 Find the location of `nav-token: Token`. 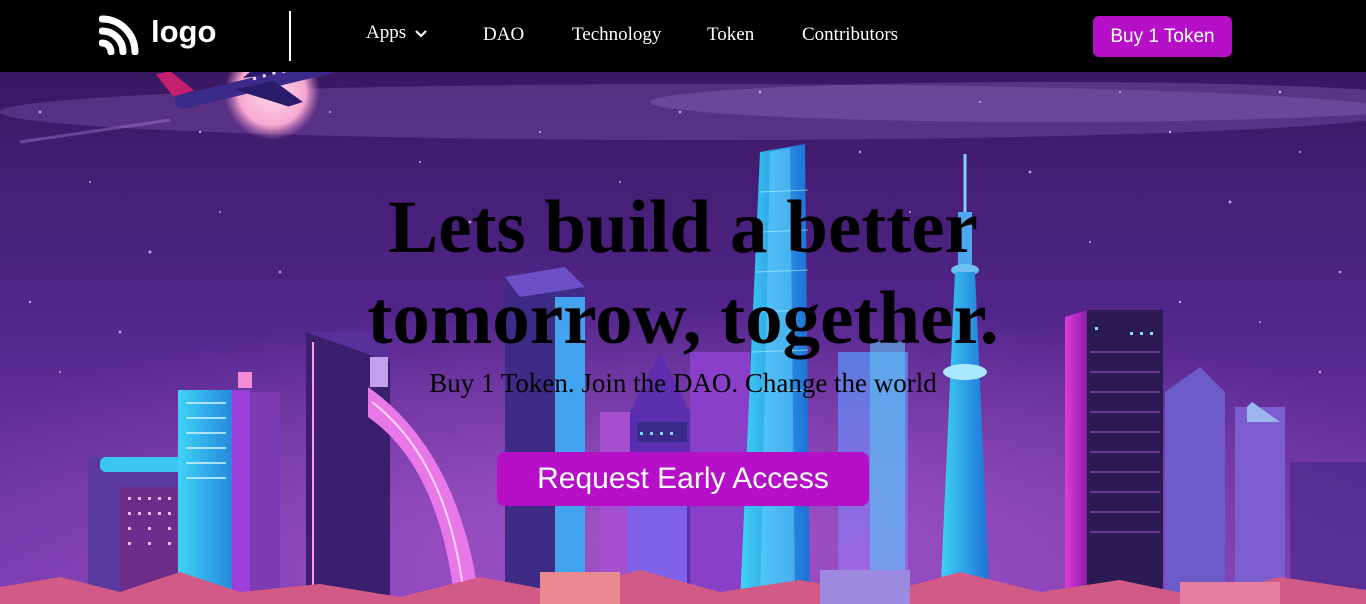

nav-token: Token is located at coordinates (730, 35).